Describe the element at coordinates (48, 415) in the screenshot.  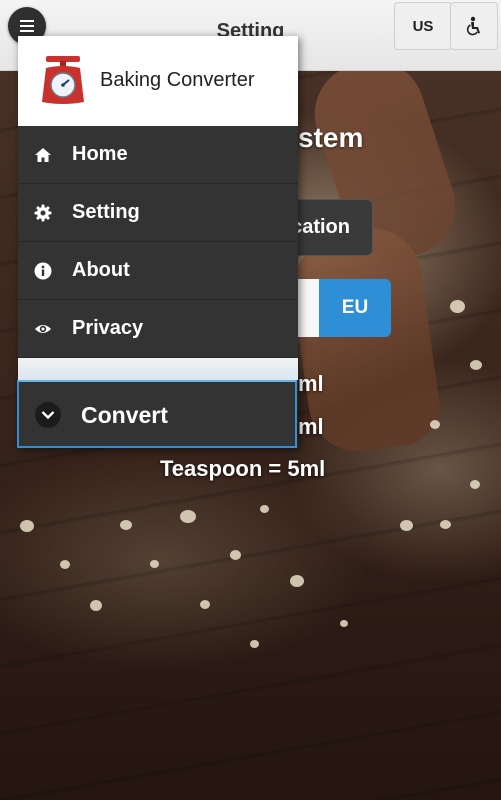
I see `chevron-down-icon` at that location.